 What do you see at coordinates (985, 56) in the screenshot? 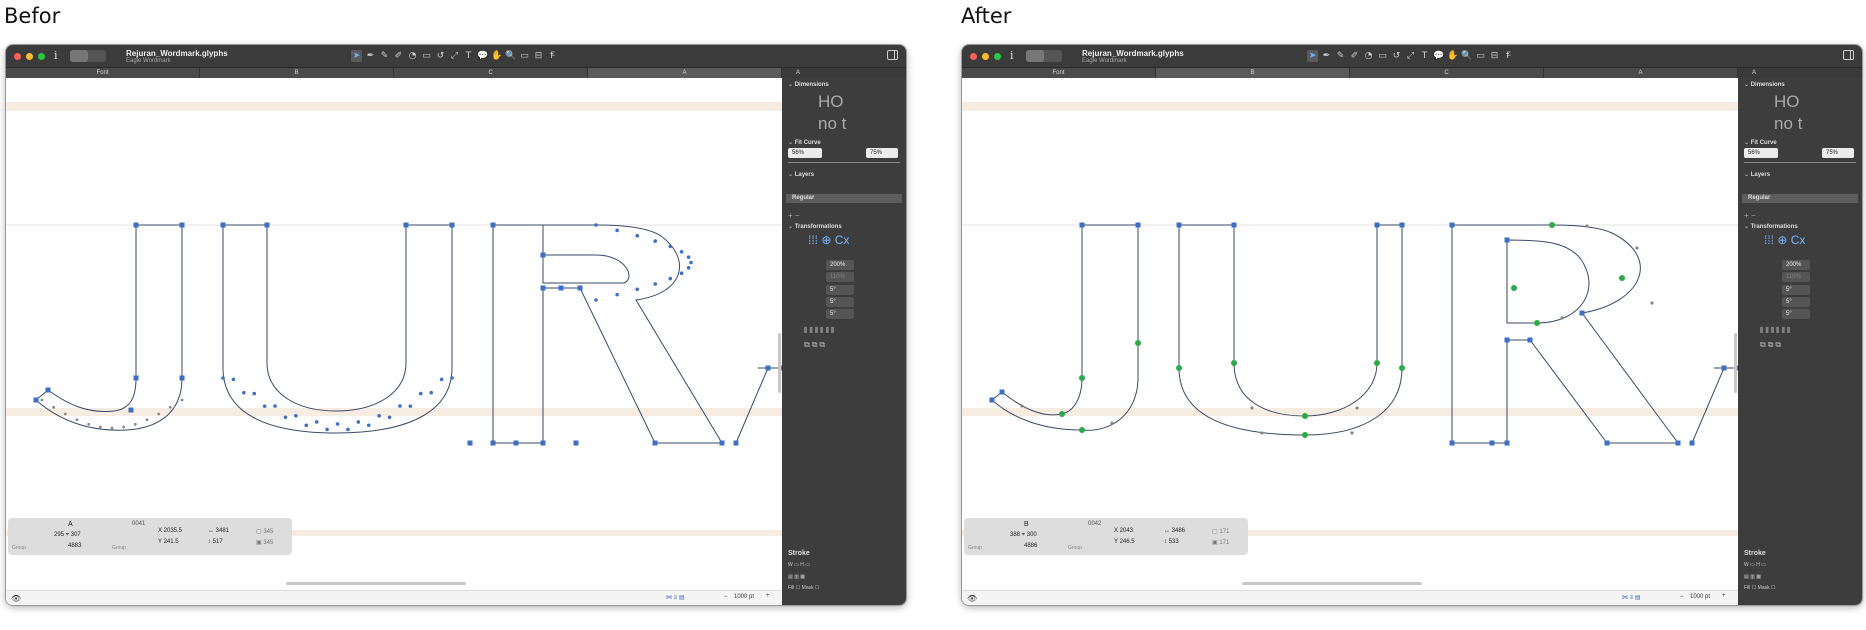
I see `minimize-window-button` at bounding box center [985, 56].